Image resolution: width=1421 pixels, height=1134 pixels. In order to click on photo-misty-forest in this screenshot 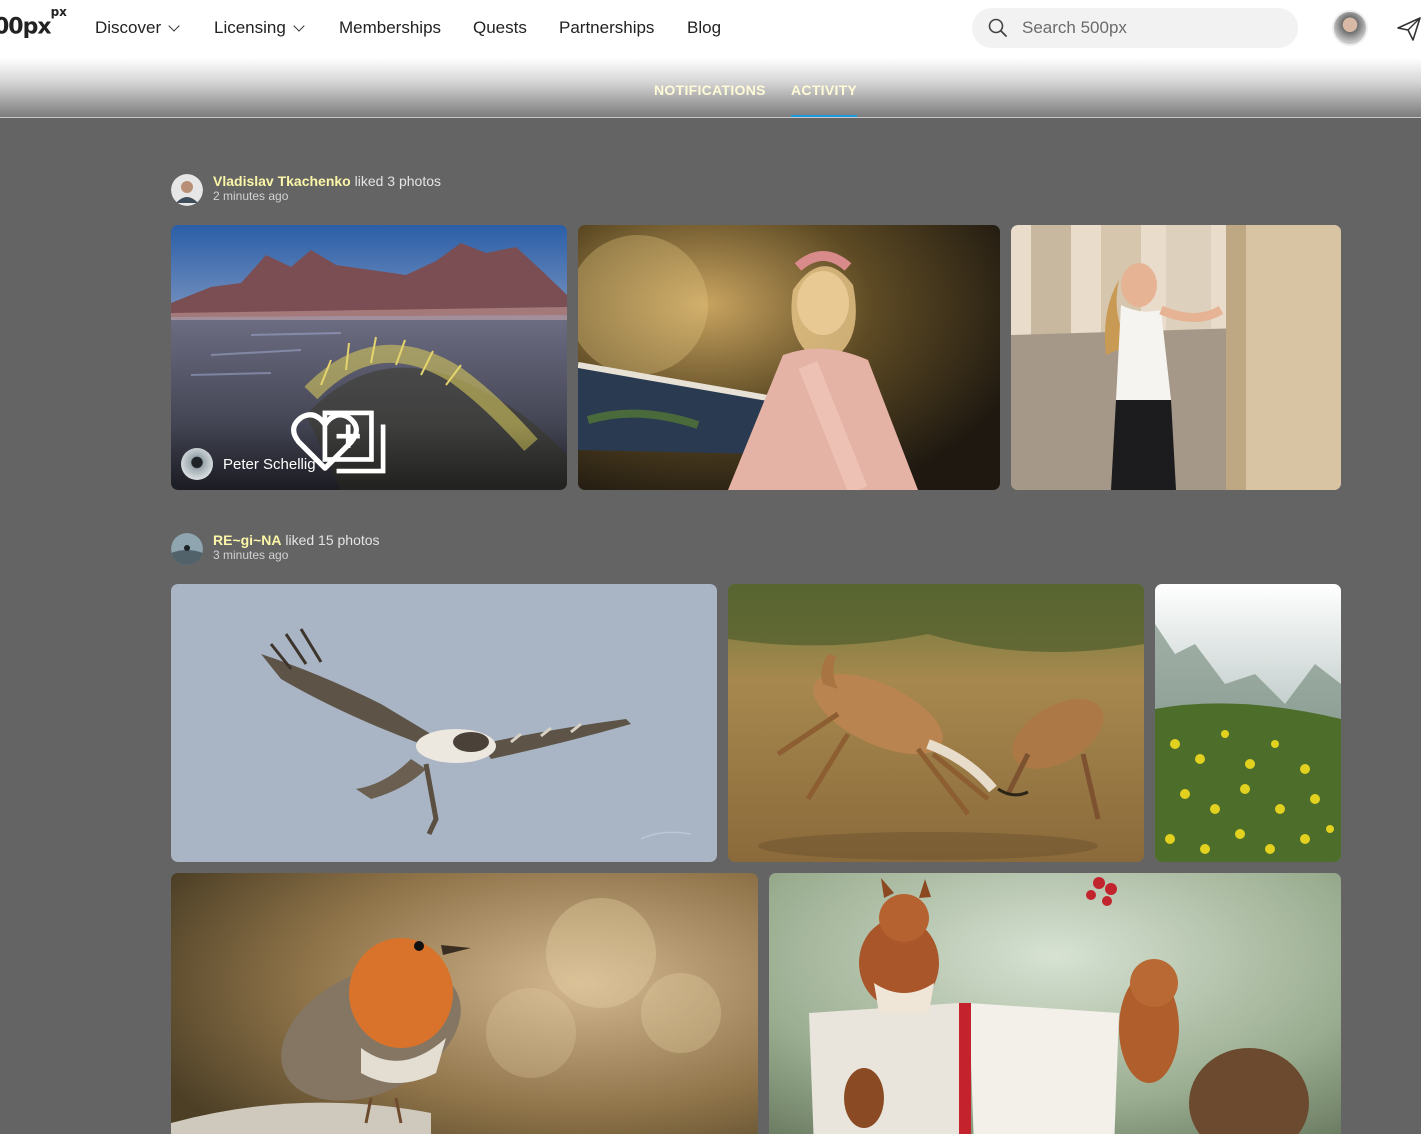, I will do `click(1248, 723)`.